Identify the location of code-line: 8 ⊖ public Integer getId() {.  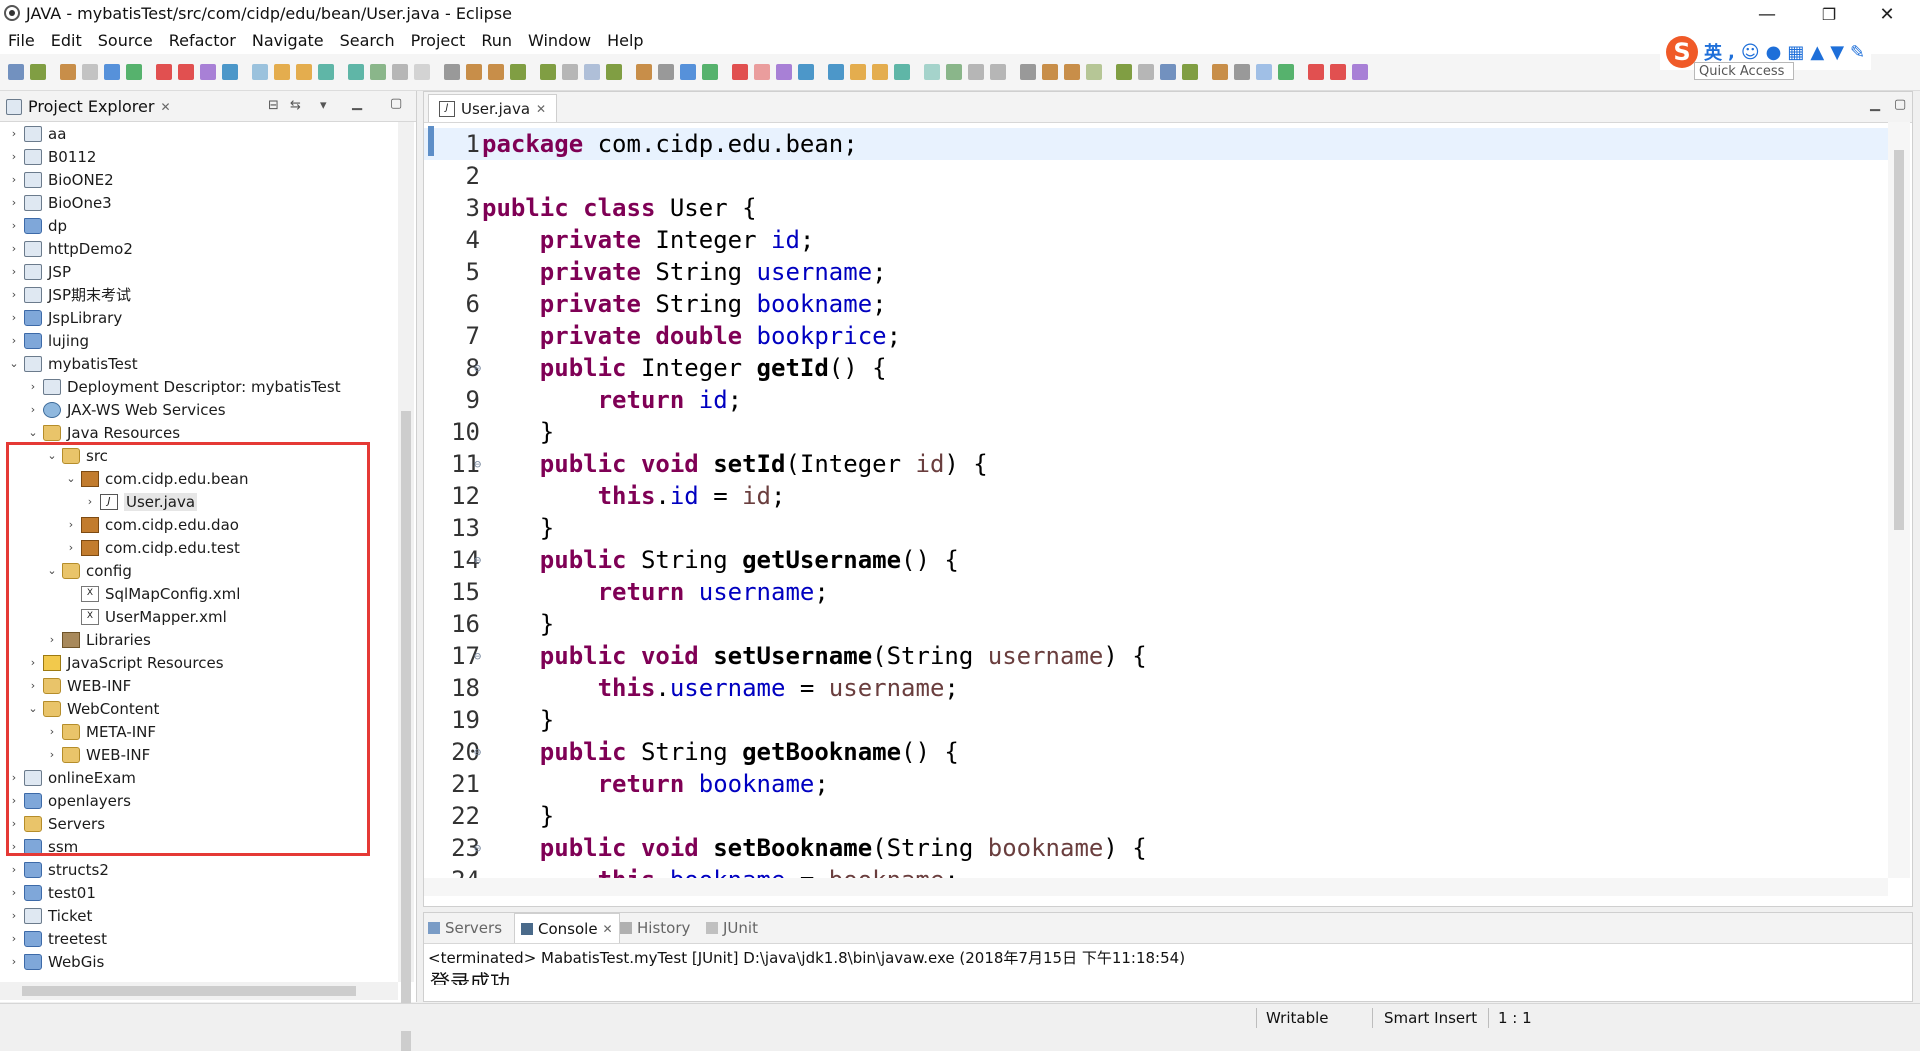
(1156, 368).